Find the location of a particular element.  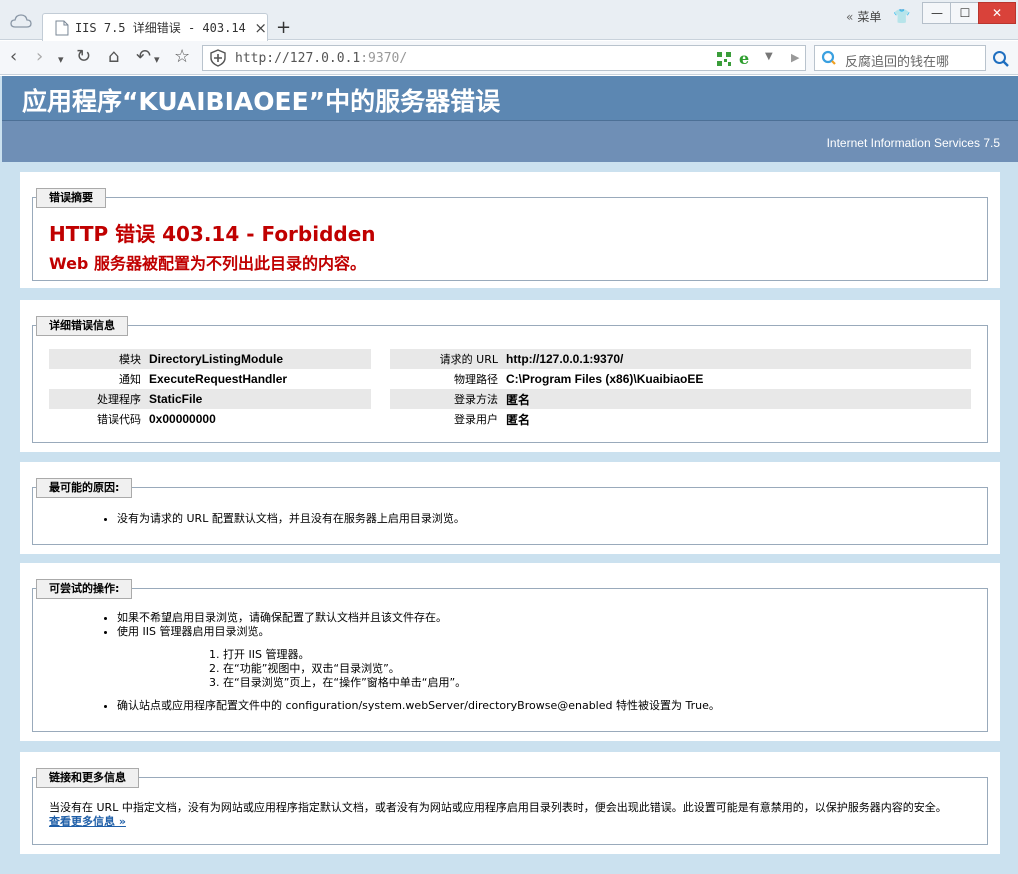

table-row: 请求的 URL http://127.0.0.1:9370/ is located at coordinates (680, 359).